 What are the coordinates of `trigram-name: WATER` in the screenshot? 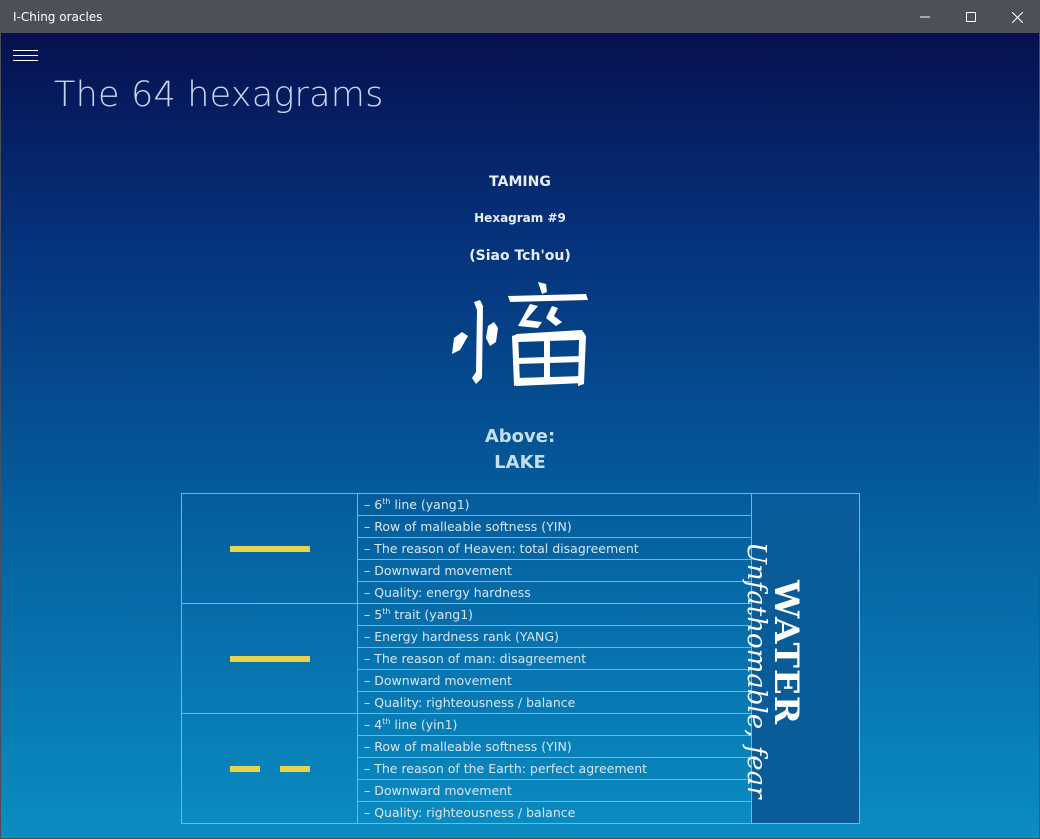 It's located at (786, 653).